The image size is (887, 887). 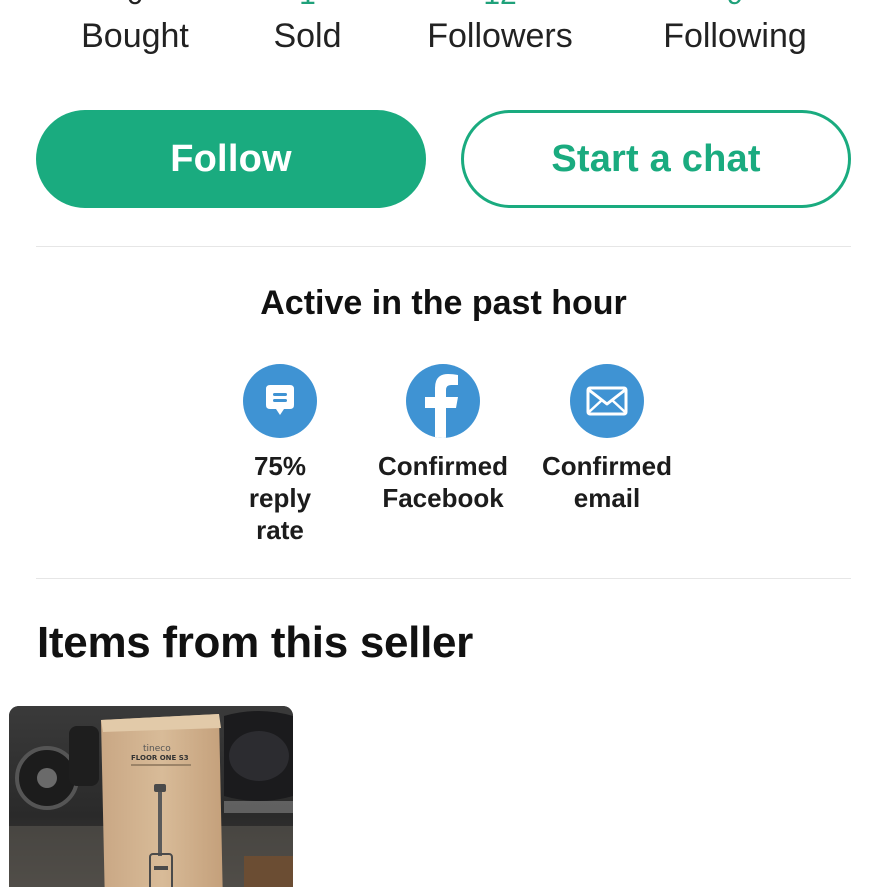 I want to click on follow-button: Follow, so click(x=231, y=159).